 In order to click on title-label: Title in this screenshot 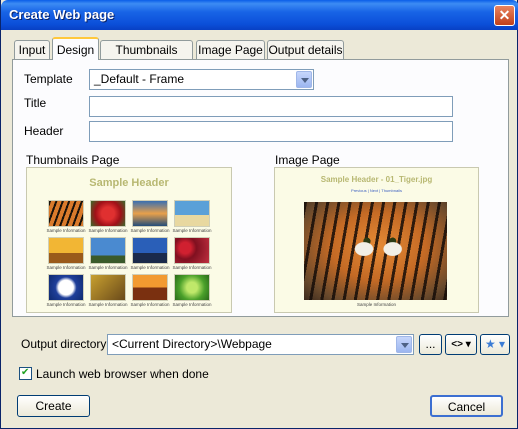, I will do `click(35, 103)`.